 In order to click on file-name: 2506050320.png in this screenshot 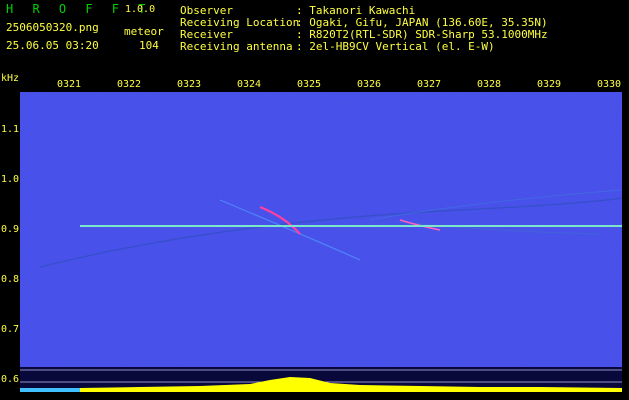, I will do `click(52, 27)`.